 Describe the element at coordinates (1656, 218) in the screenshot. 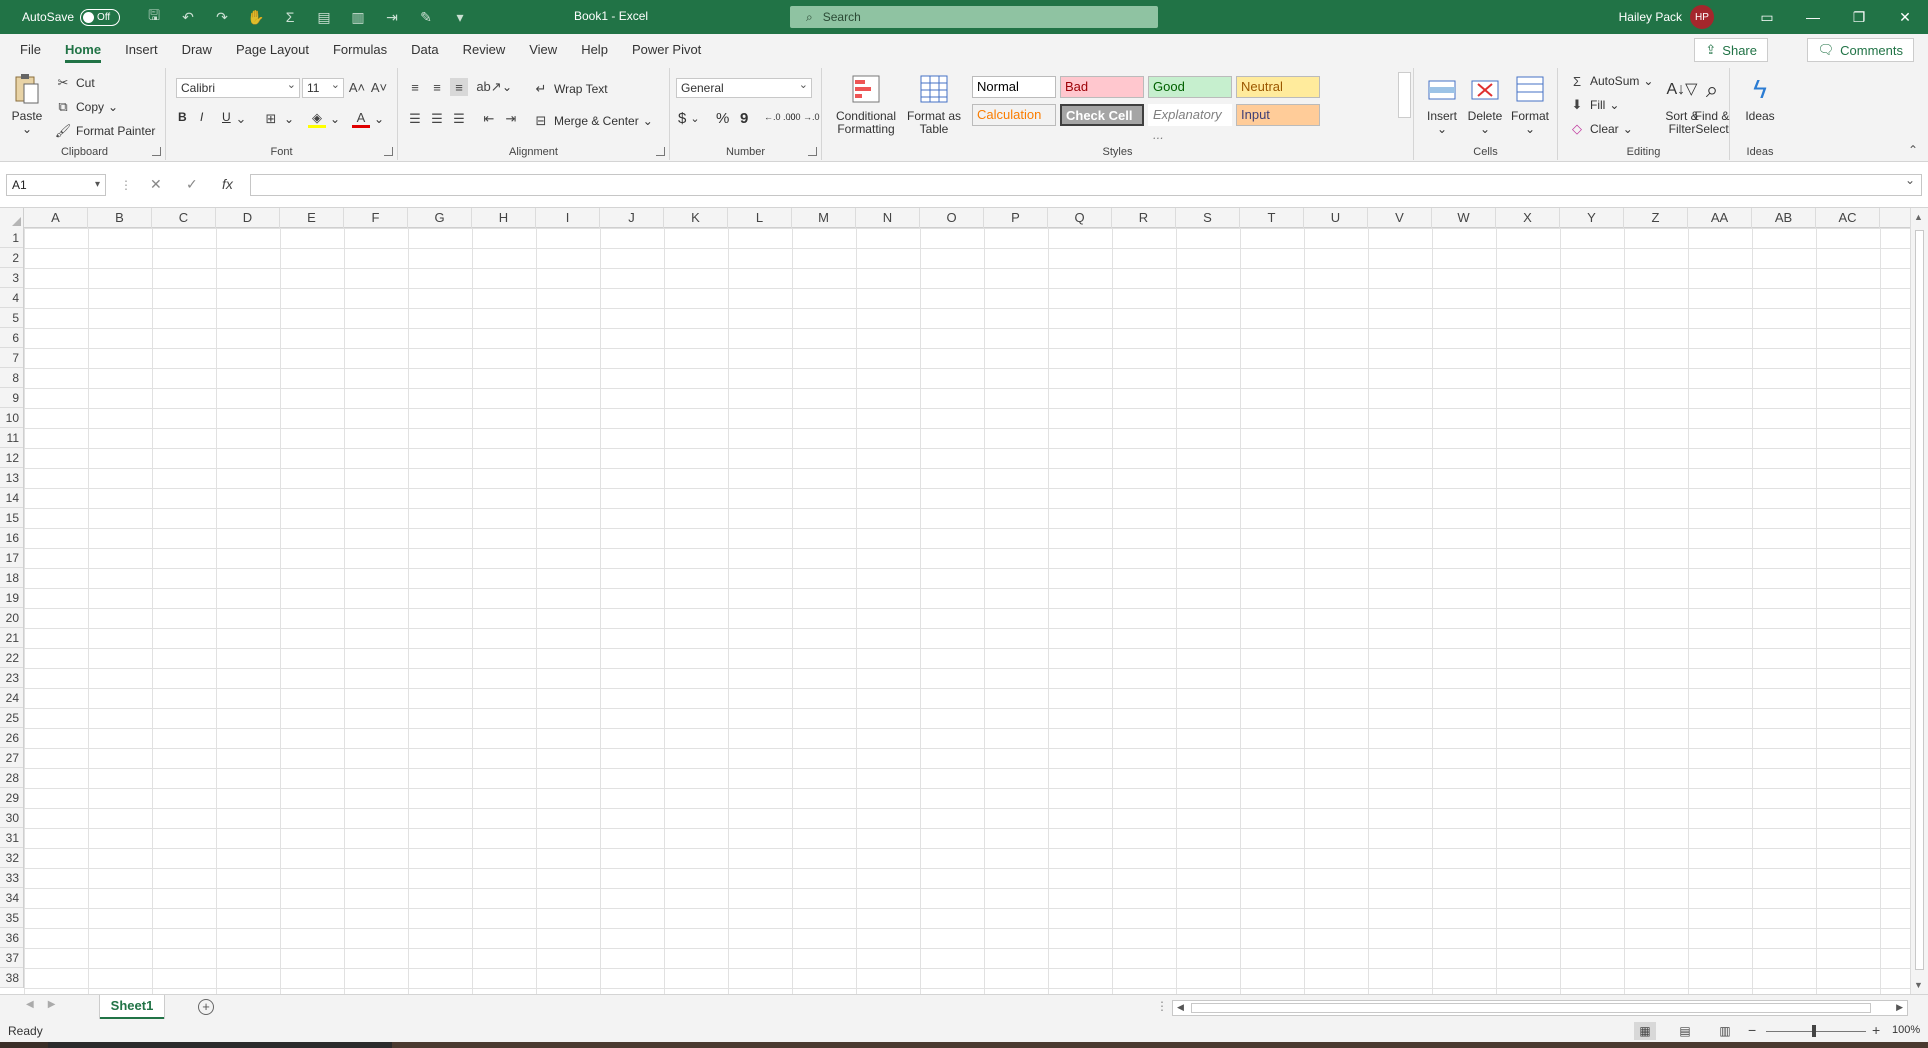

I see `column-header: Z` at that location.